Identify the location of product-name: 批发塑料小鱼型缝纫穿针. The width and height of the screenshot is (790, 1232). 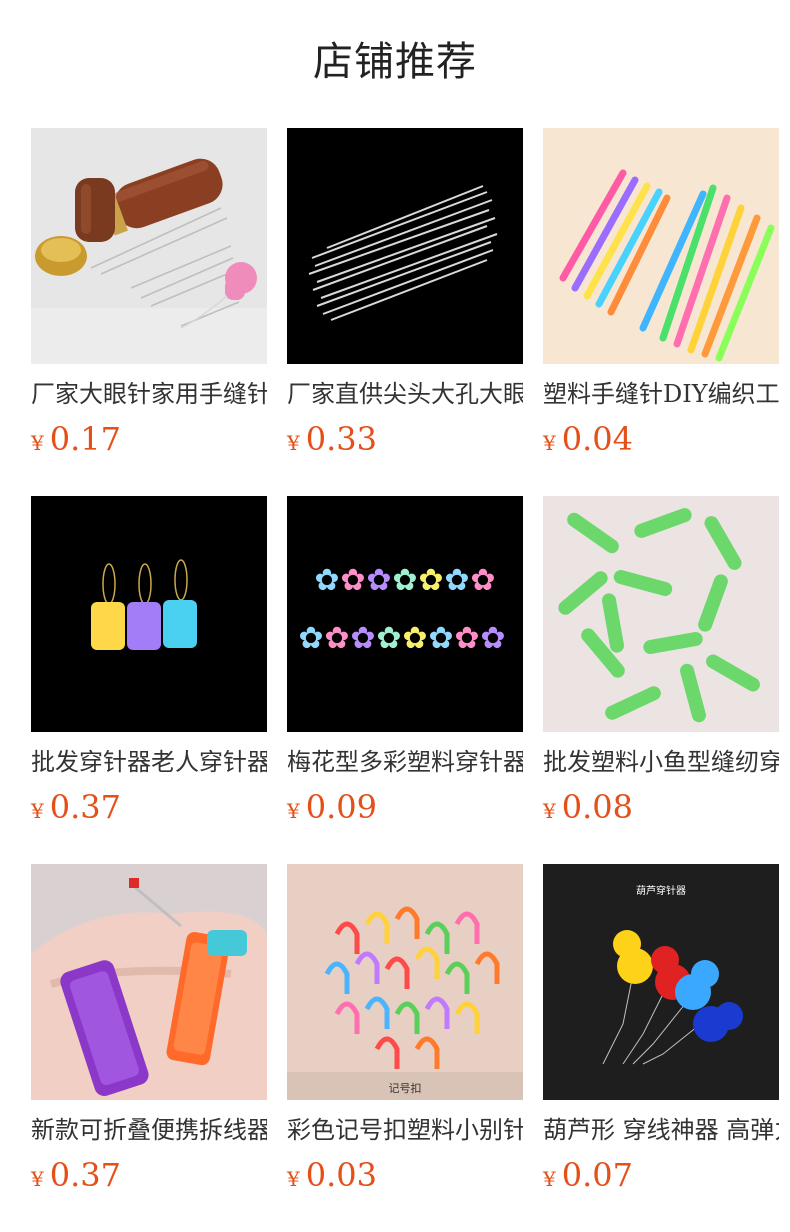
(661, 762).